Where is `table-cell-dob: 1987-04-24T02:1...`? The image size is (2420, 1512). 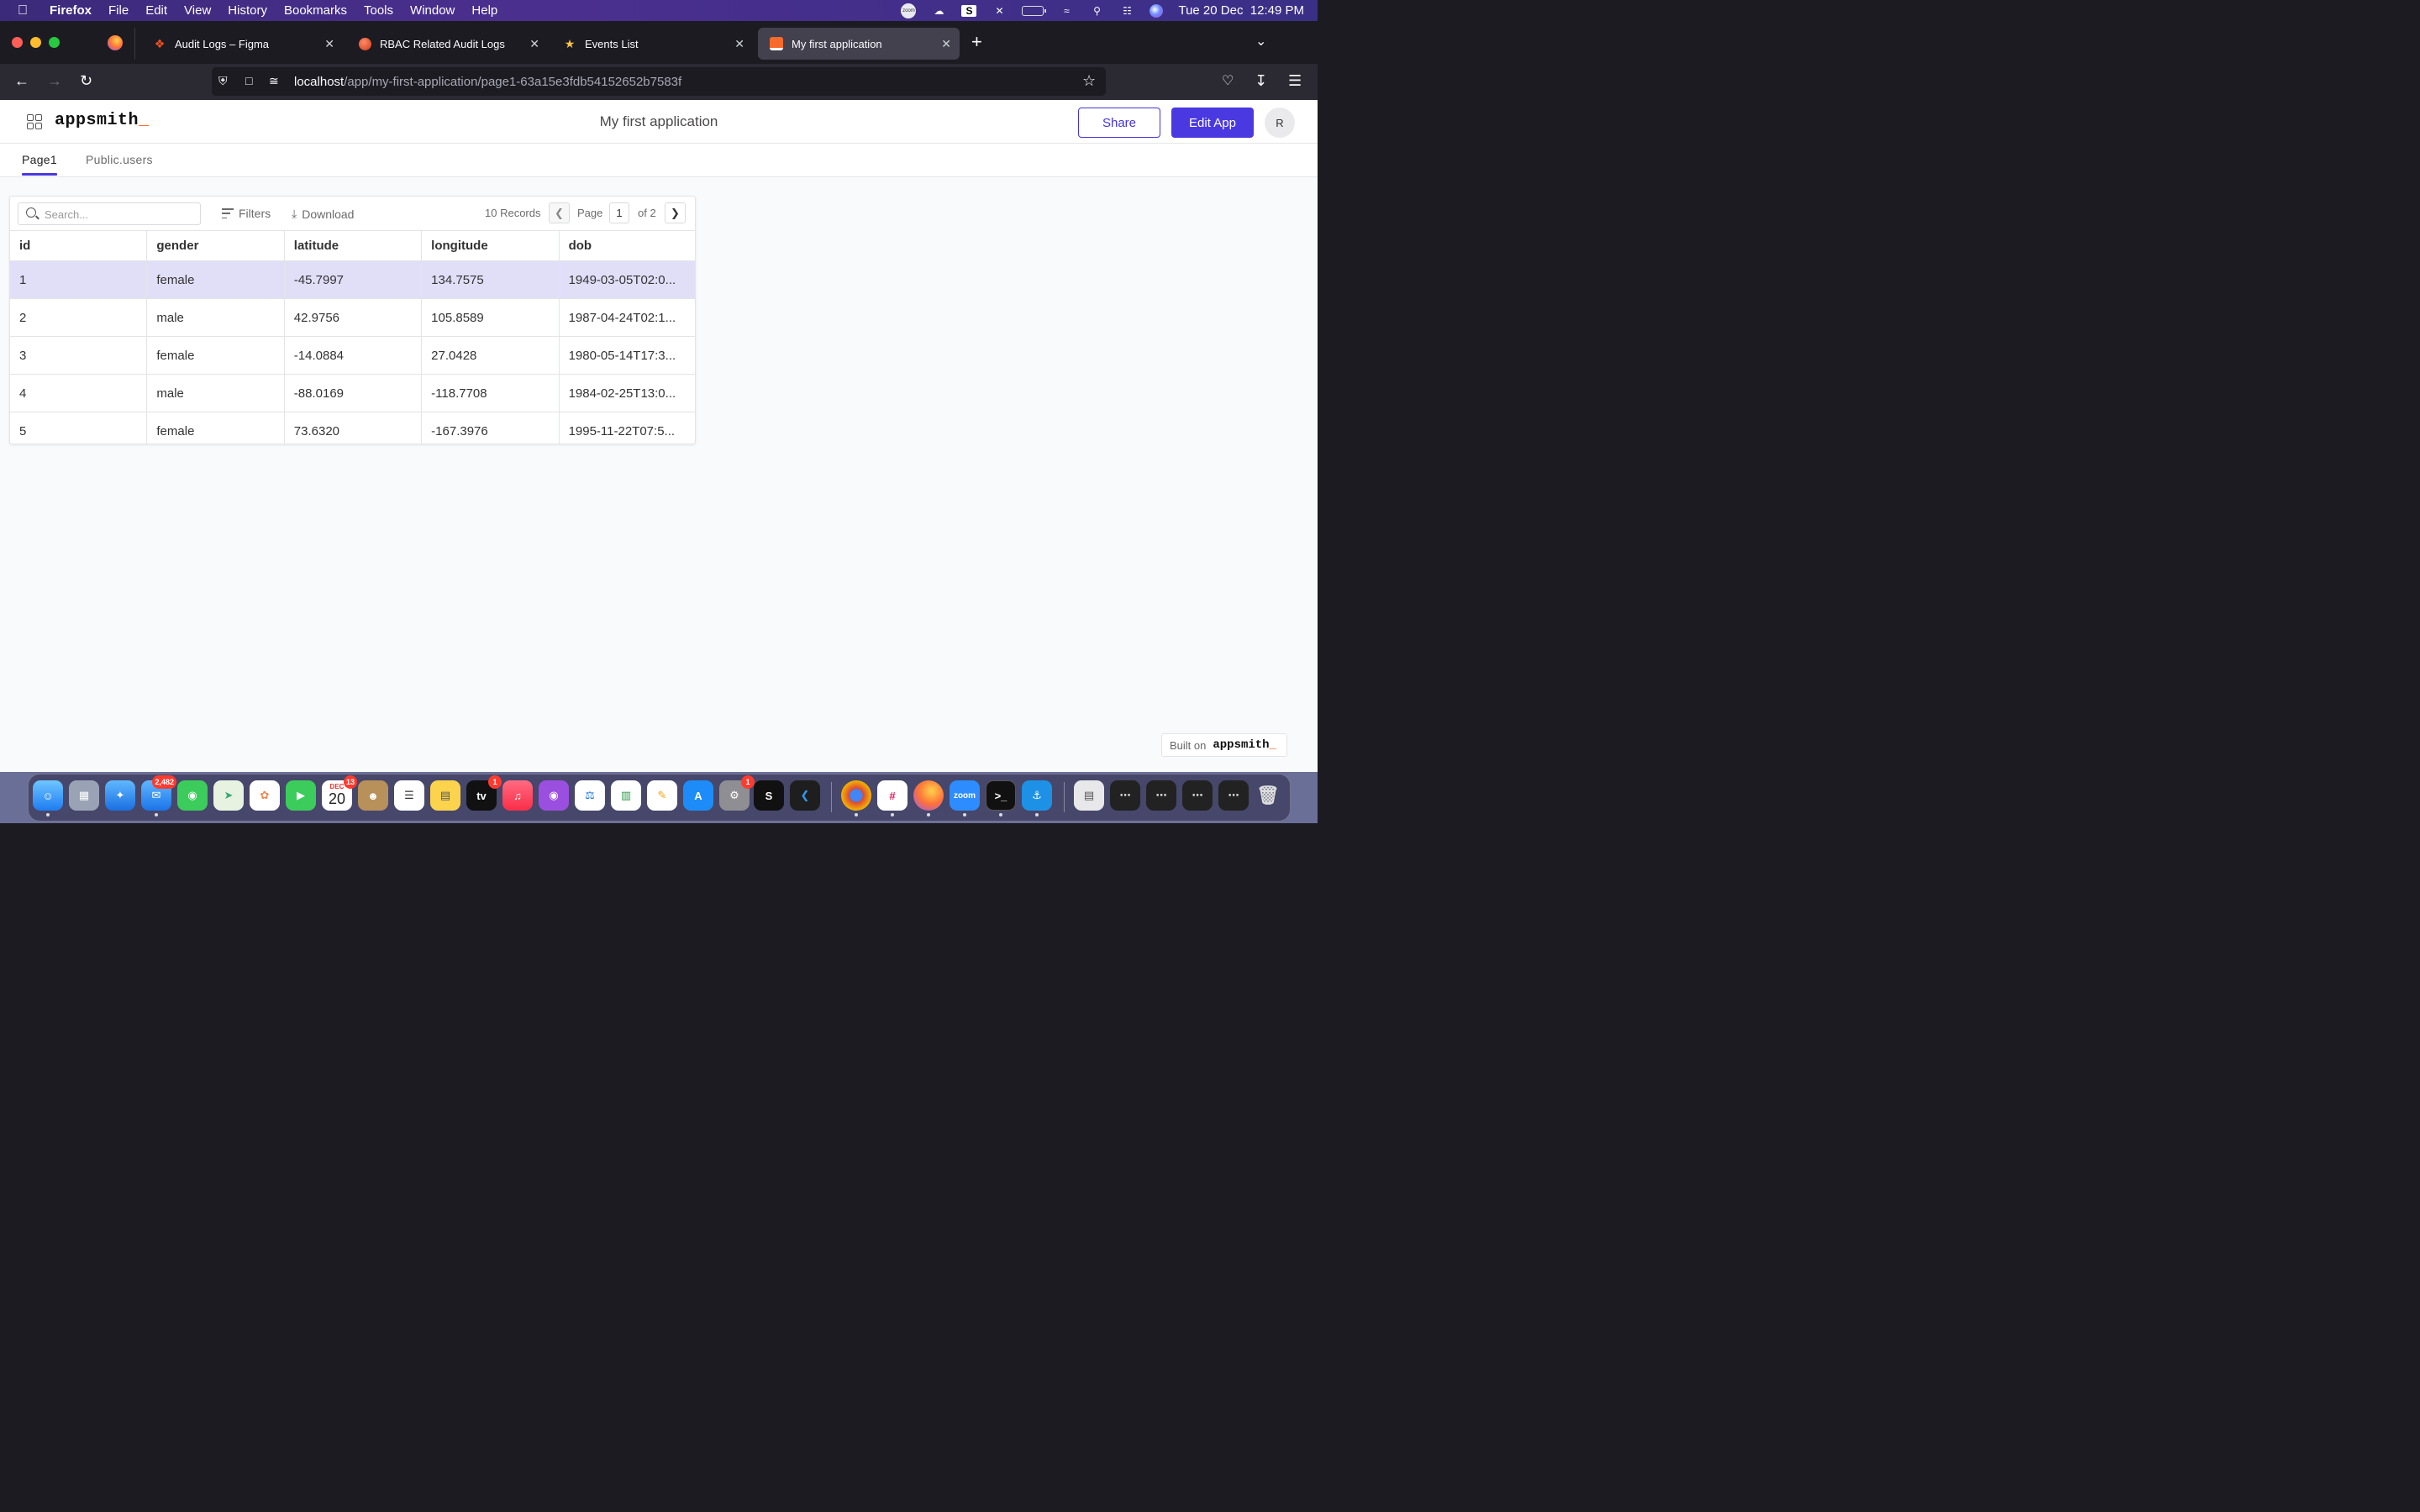 table-cell-dob: 1987-04-24T02:1... is located at coordinates (628, 317).